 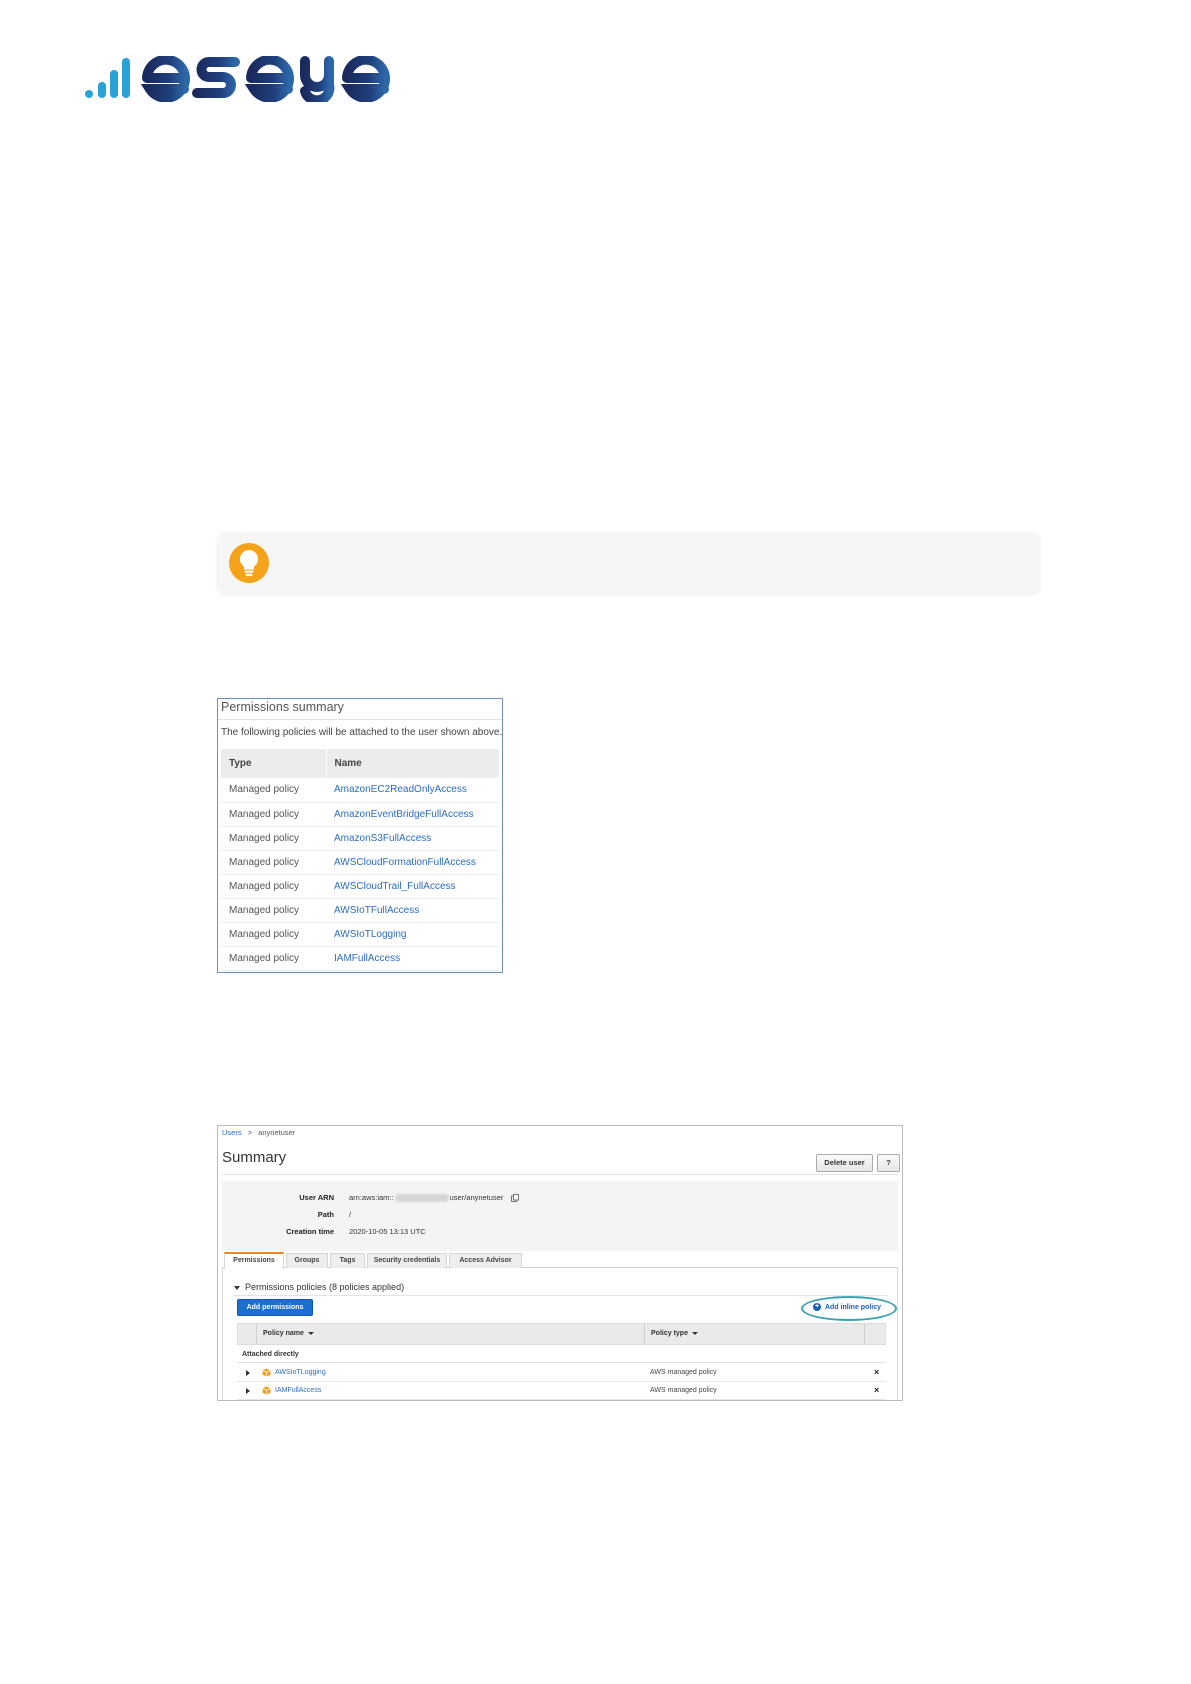 I want to click on policy-name-link: AmazonEventBridgeFullAccess, so click(x=413, y=814).